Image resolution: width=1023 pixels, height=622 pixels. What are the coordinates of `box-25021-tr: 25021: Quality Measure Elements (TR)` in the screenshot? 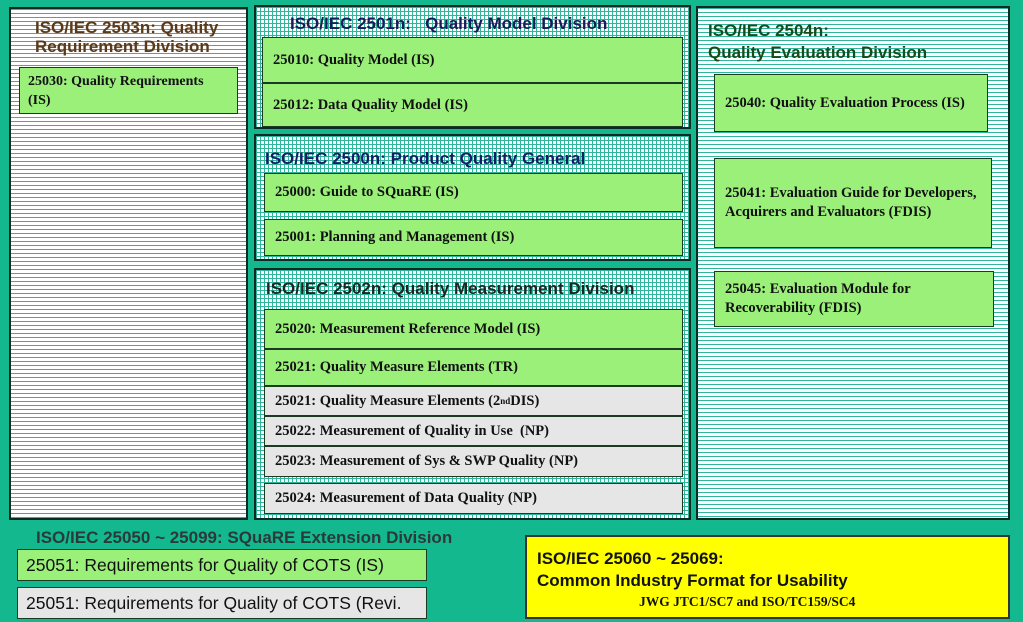 It's located at (473, 367).